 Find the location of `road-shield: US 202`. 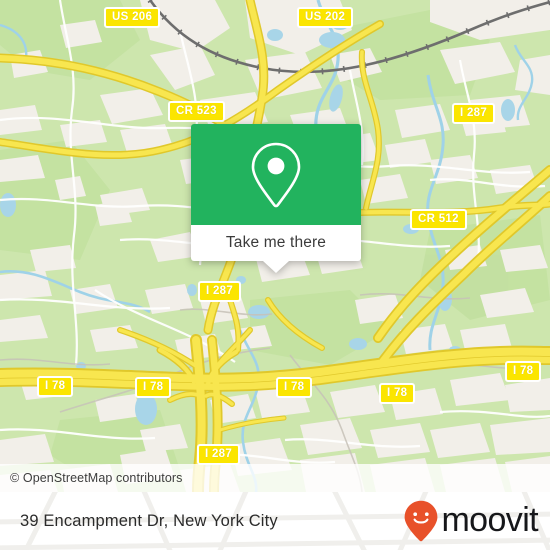

road-shield: US 202 is located at coordinates (325, 17).